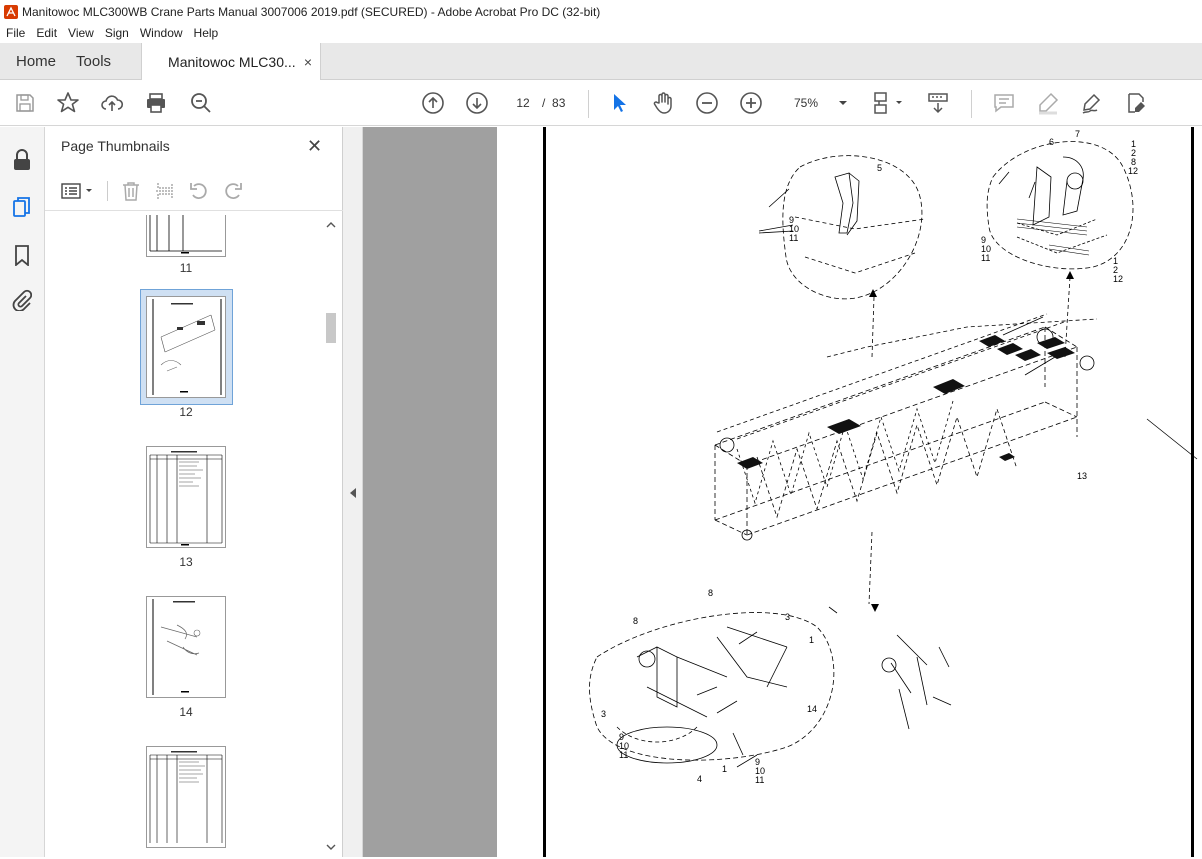 The width and height of the screenshot is (1202, 859). What do you see at coordinates (1051, 142) in the screenshot?
I see `callout-label: 6` at bounding box center [1051, 142].